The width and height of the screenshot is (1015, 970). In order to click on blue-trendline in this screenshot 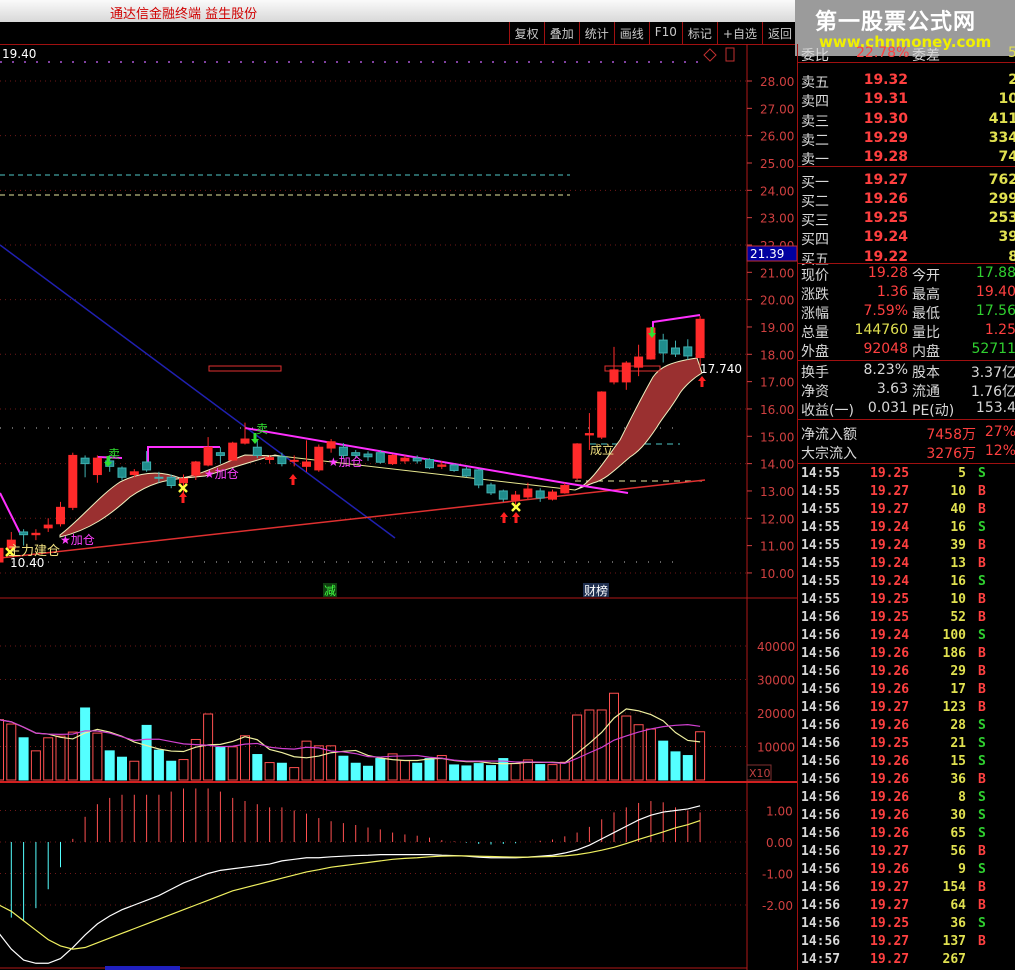, I will do `click(198, 391)`.